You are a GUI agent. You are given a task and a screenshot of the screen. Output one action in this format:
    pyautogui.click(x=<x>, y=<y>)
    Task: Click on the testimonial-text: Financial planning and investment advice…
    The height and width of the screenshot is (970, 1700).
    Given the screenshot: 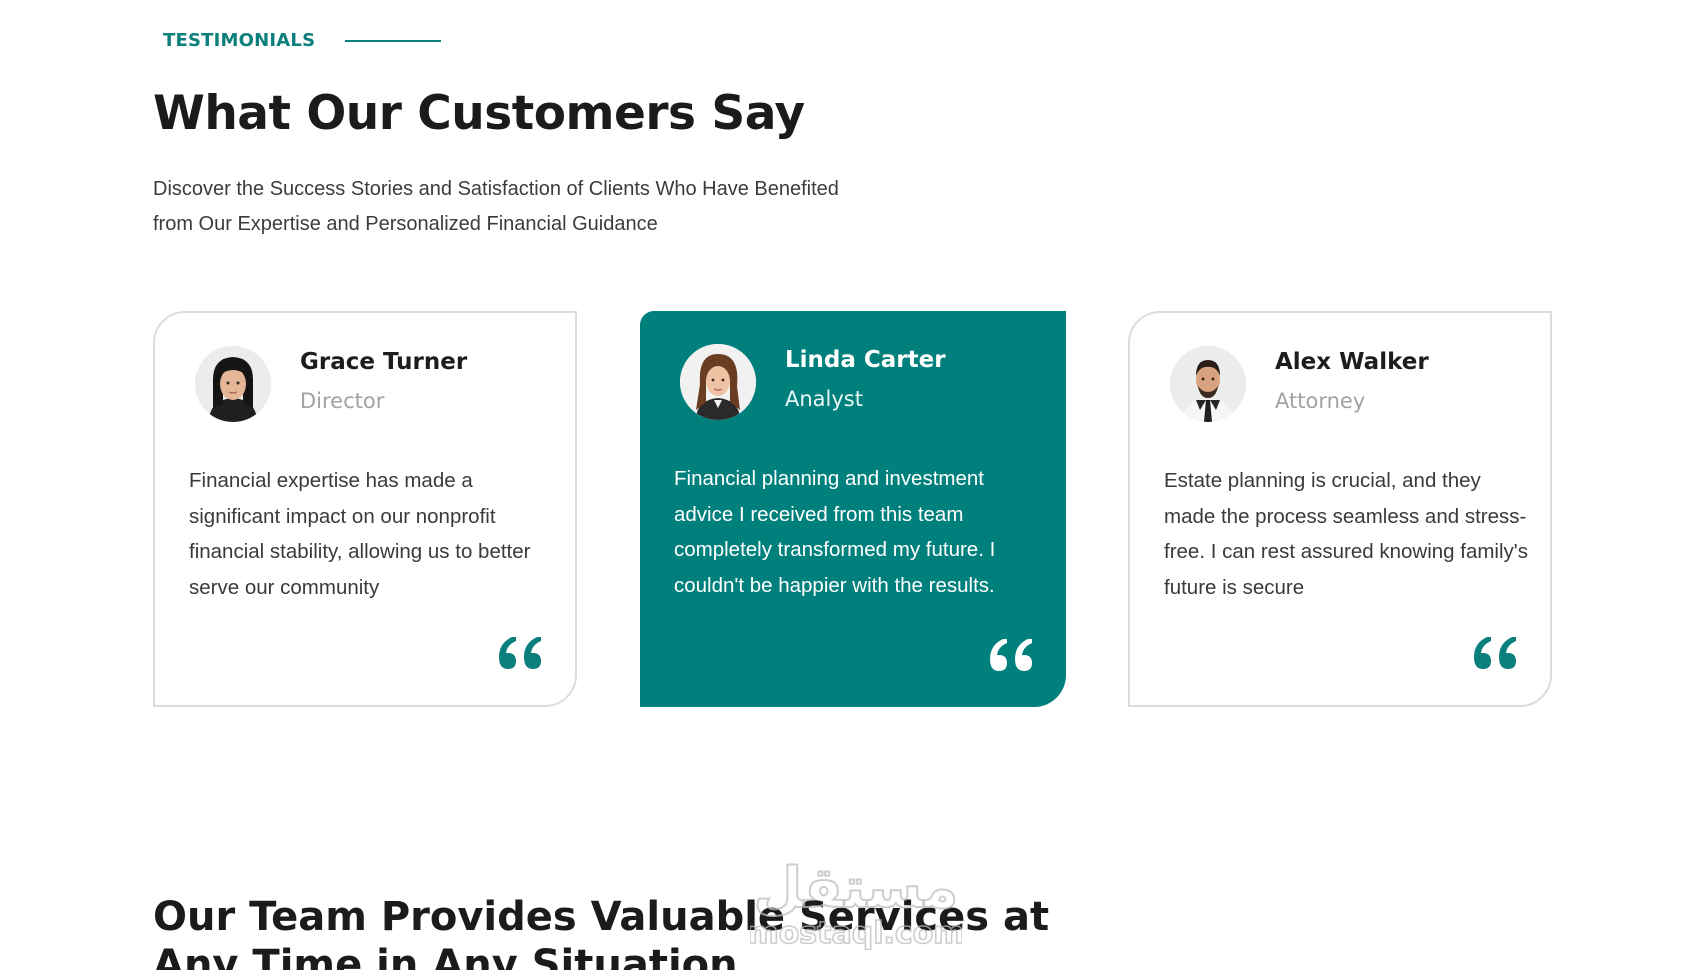 What is the action you would take?
    pyautogui.click(x=835, y=532)
    